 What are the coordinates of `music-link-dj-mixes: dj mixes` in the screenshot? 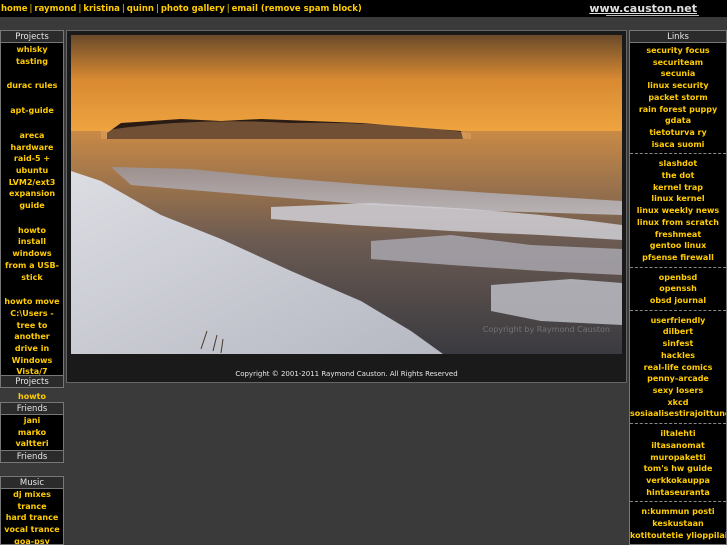 It's located at (32, 495).